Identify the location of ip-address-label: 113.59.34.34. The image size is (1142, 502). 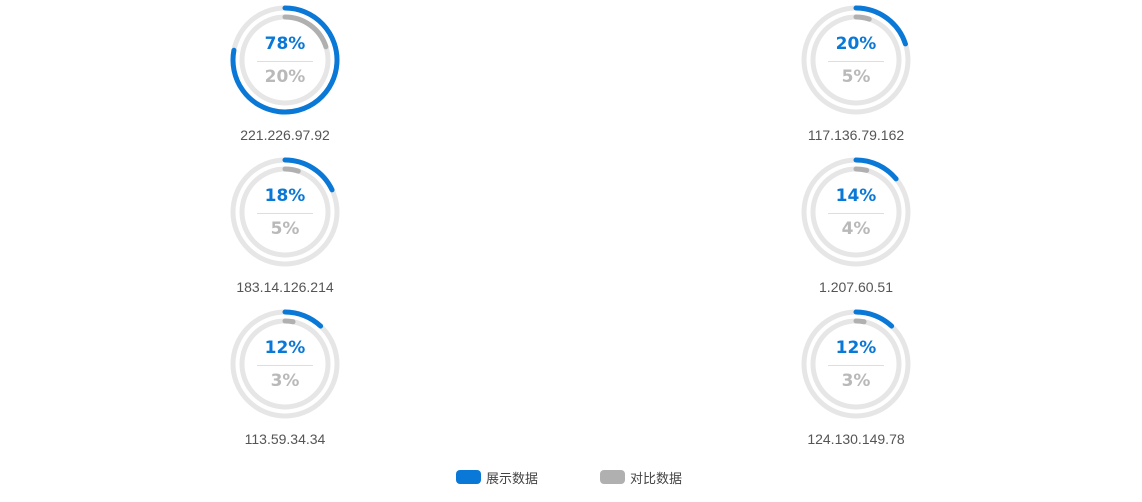
(285, 439).